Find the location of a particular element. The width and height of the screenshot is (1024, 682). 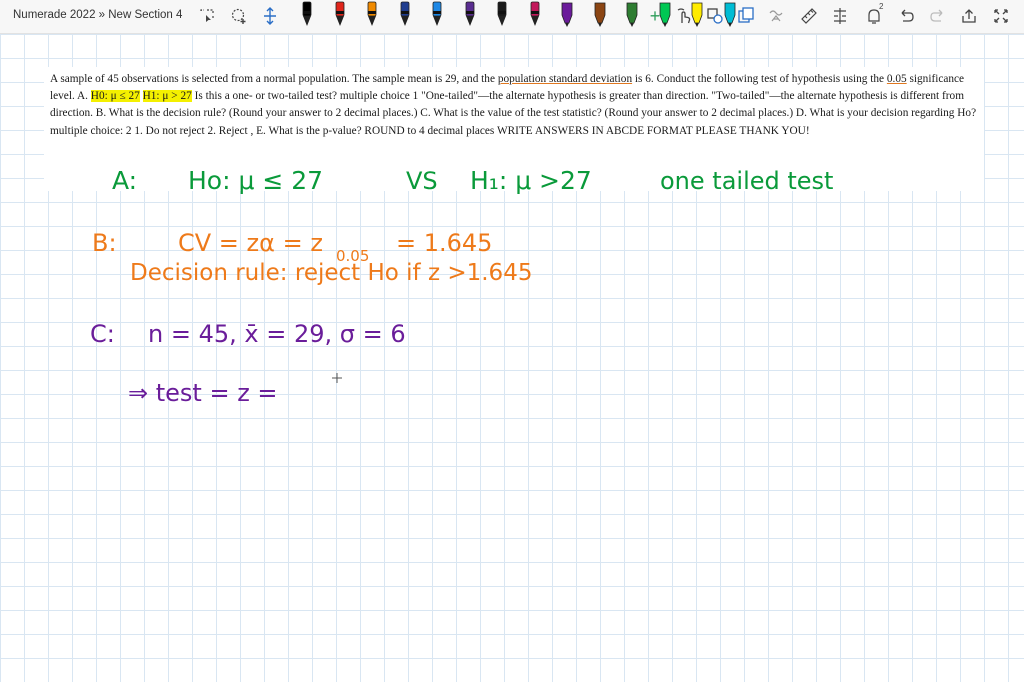

window-title: Numerade 2022 » New Section 4 is located at coordinates (98, 15).